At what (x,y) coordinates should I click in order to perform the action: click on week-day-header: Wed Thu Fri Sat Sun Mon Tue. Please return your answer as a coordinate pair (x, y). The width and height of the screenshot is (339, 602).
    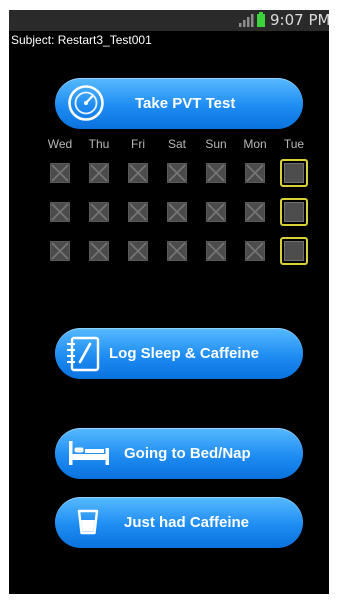
    Looking at the image, I should click on (183, 145).